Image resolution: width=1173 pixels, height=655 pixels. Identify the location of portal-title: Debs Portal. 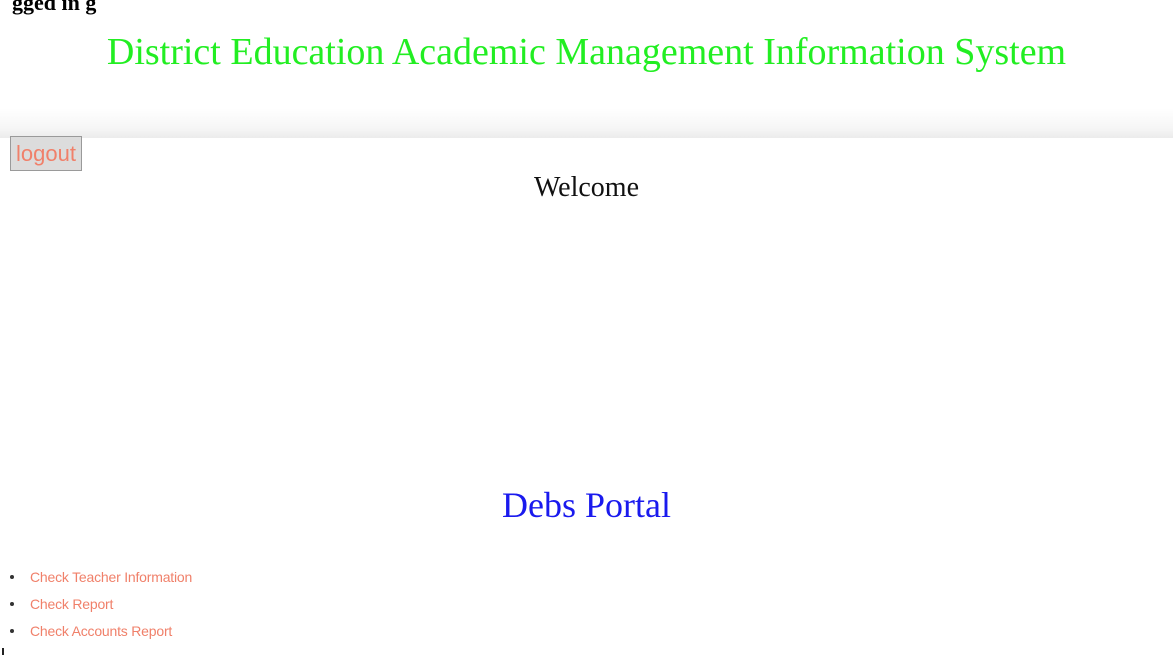
(586, 505).